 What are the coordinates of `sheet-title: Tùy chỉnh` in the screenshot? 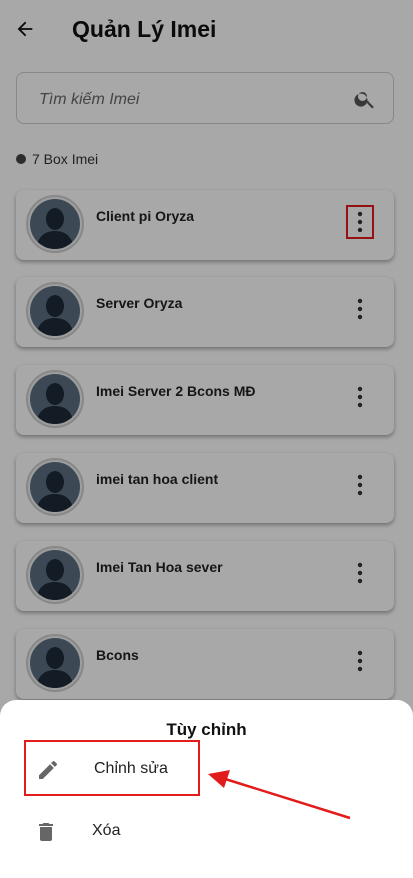 It's located at (206, 729).